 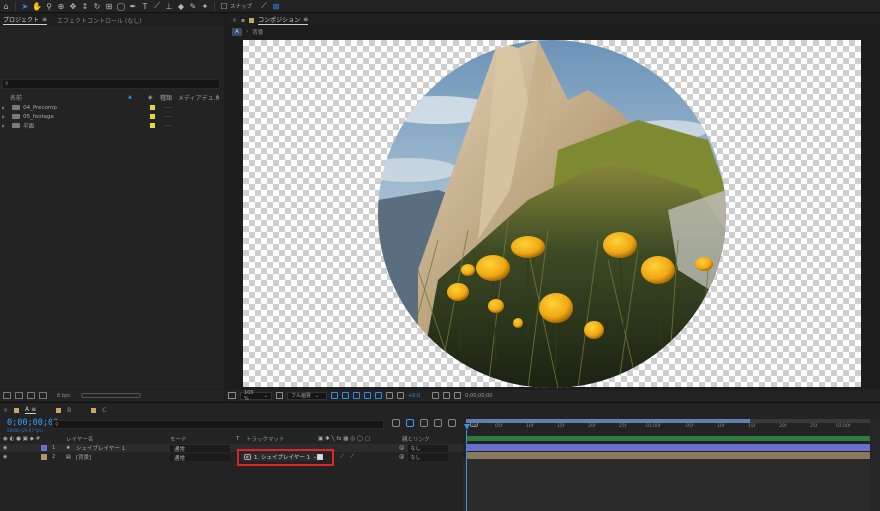 What do you see at coordinates (157, 6) in the screenshot?
I see `brush-tool-icon: ⟋` at bounding box center [157, 6].